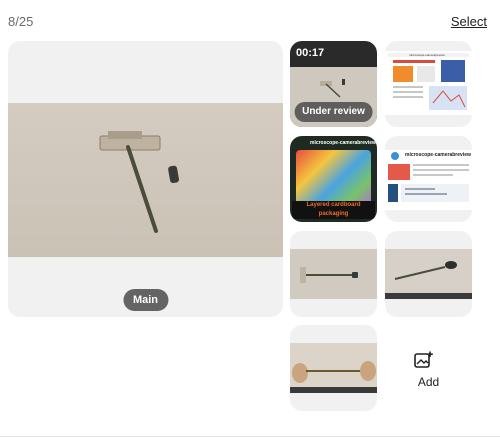  What do you see at coordinates (145, 300) in the screenshot?
I see `main-badge: Main` at bounding box center [145, 300].